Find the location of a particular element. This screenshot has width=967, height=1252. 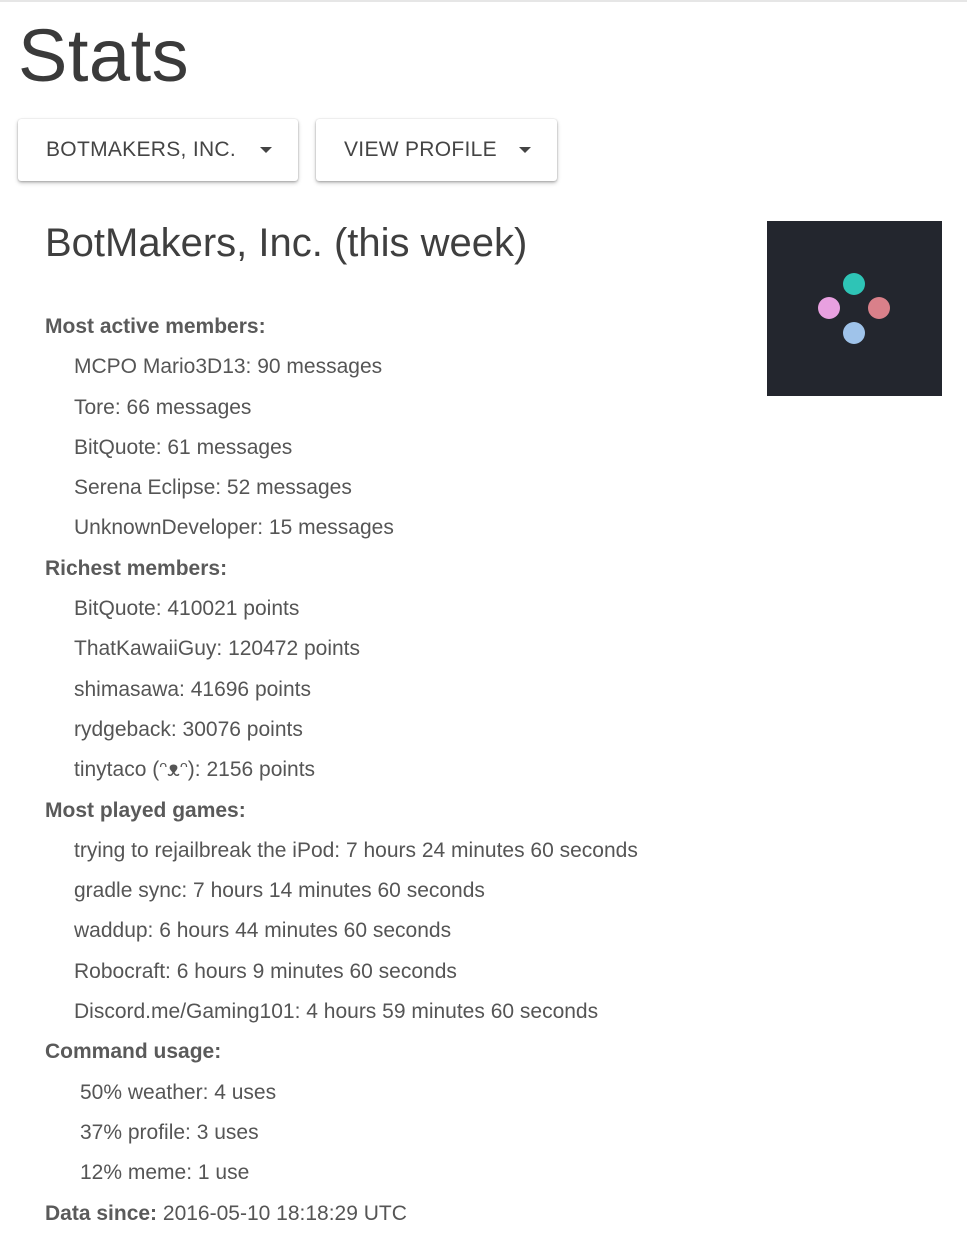

server-heading: BotMakers, Inc. (this week) is located at coordinates (286, 243).